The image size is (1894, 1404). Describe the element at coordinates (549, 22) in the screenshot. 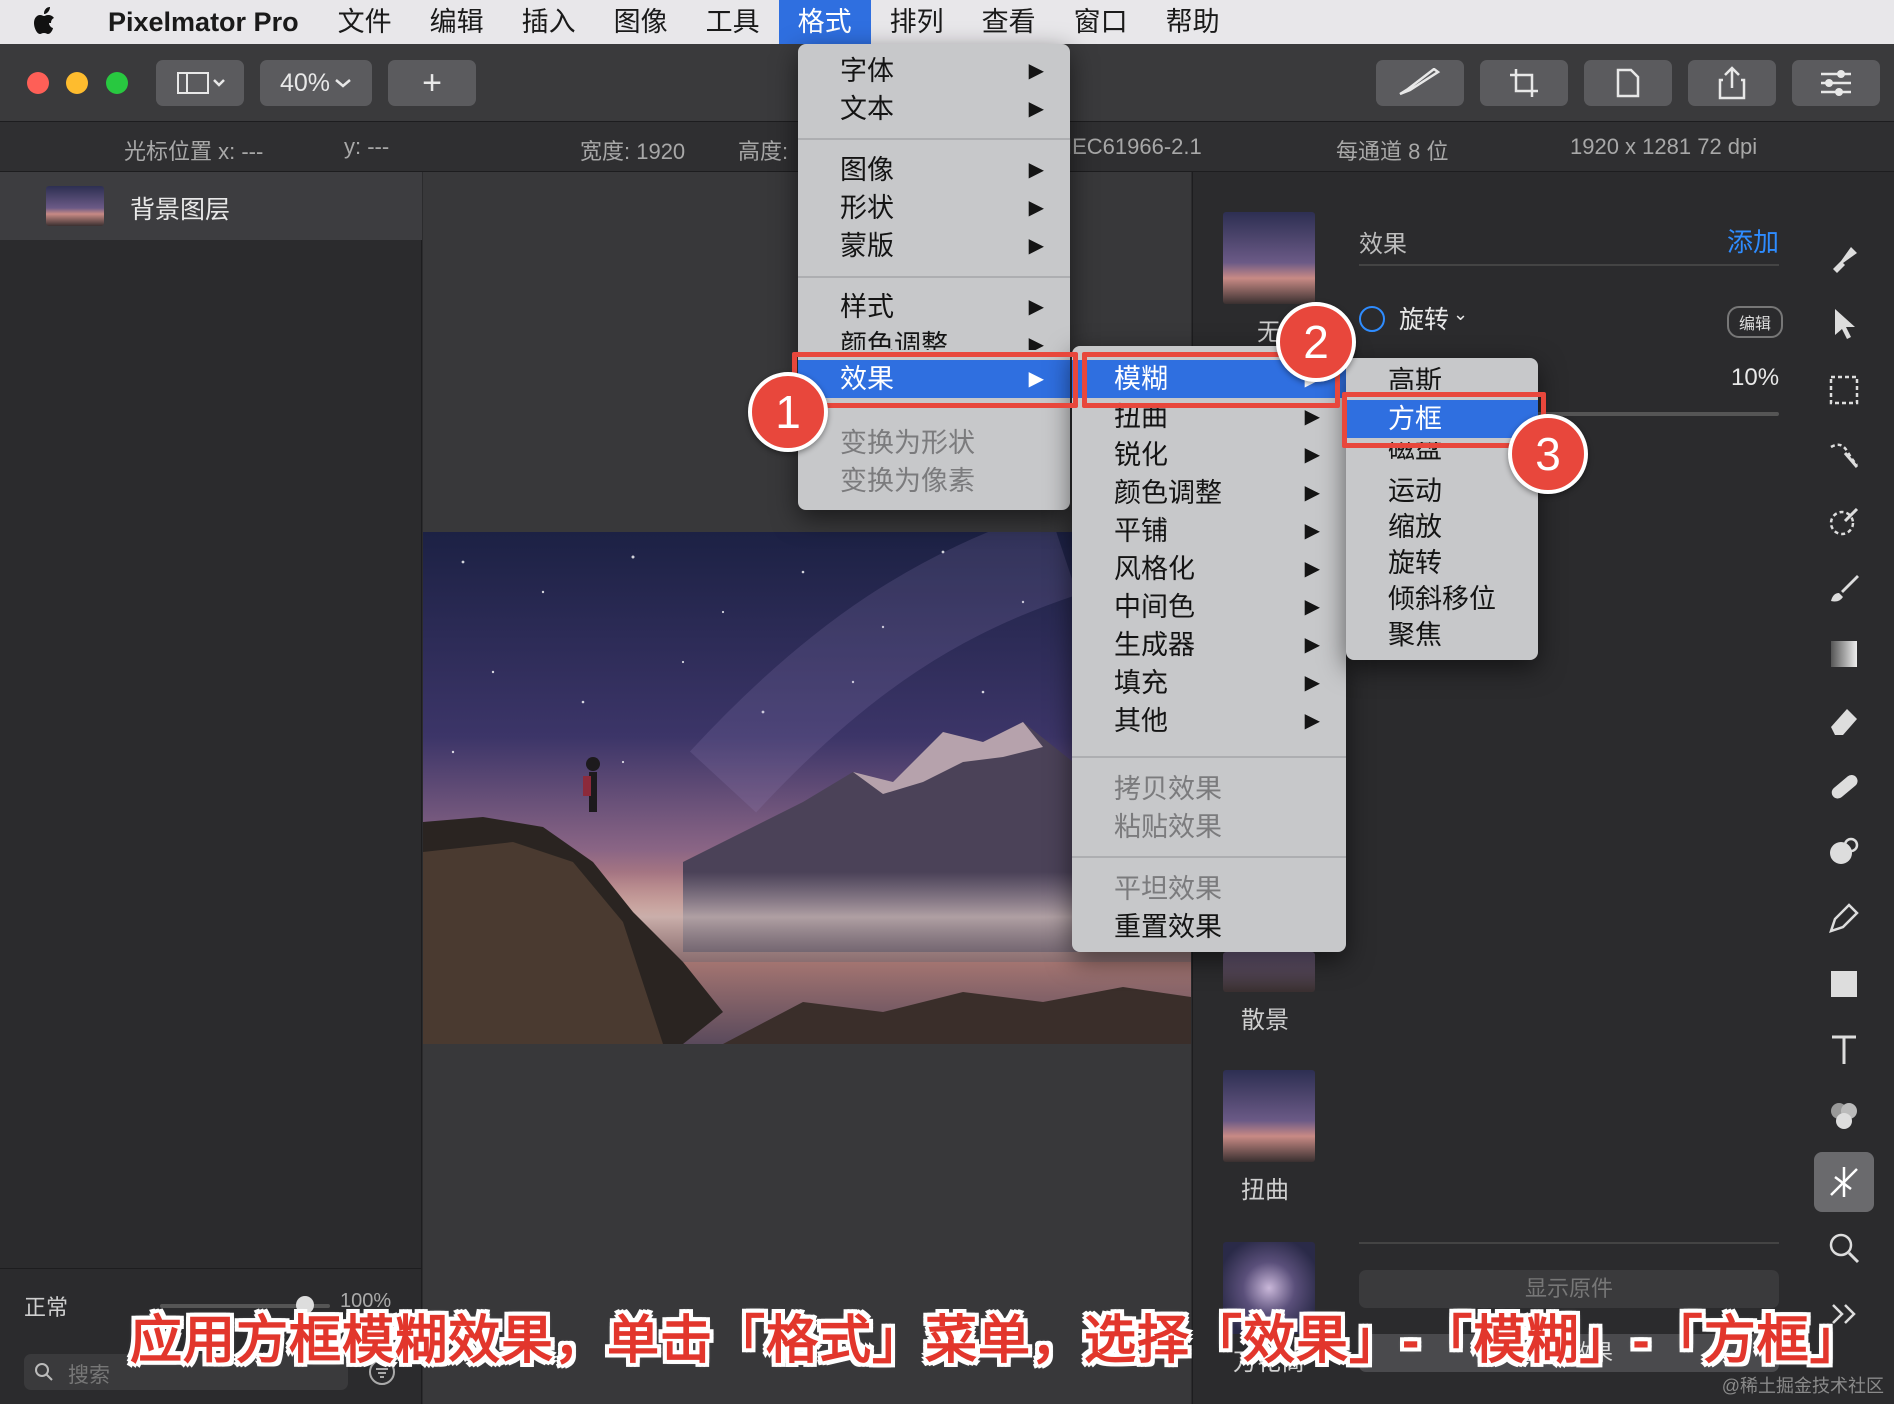

I see `menu-insert: 插入` at that location.